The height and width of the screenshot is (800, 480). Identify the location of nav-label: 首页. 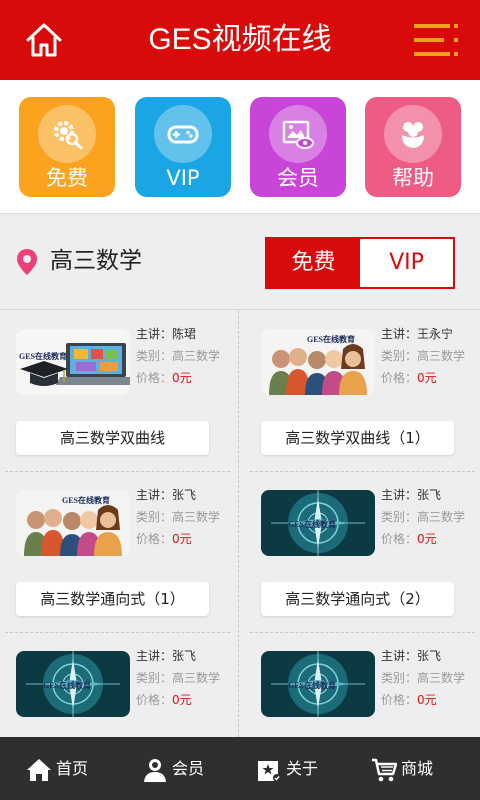
(72, 768).